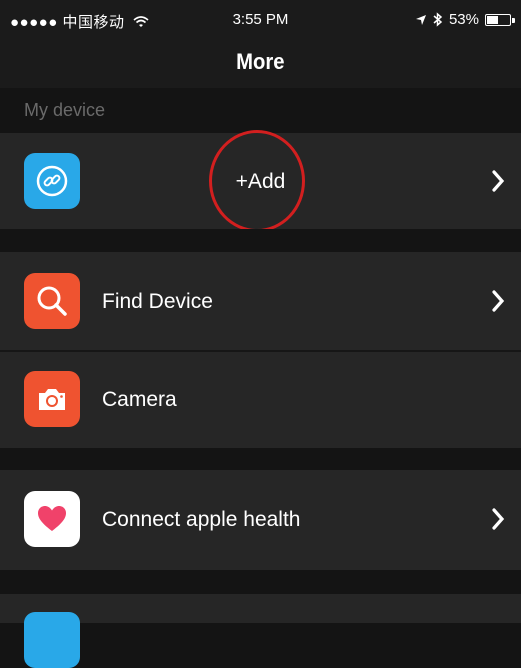 Image resolution: width=521 pixels, height=668 pixels. I want to click on status-right: 53%, so click(465, 19).